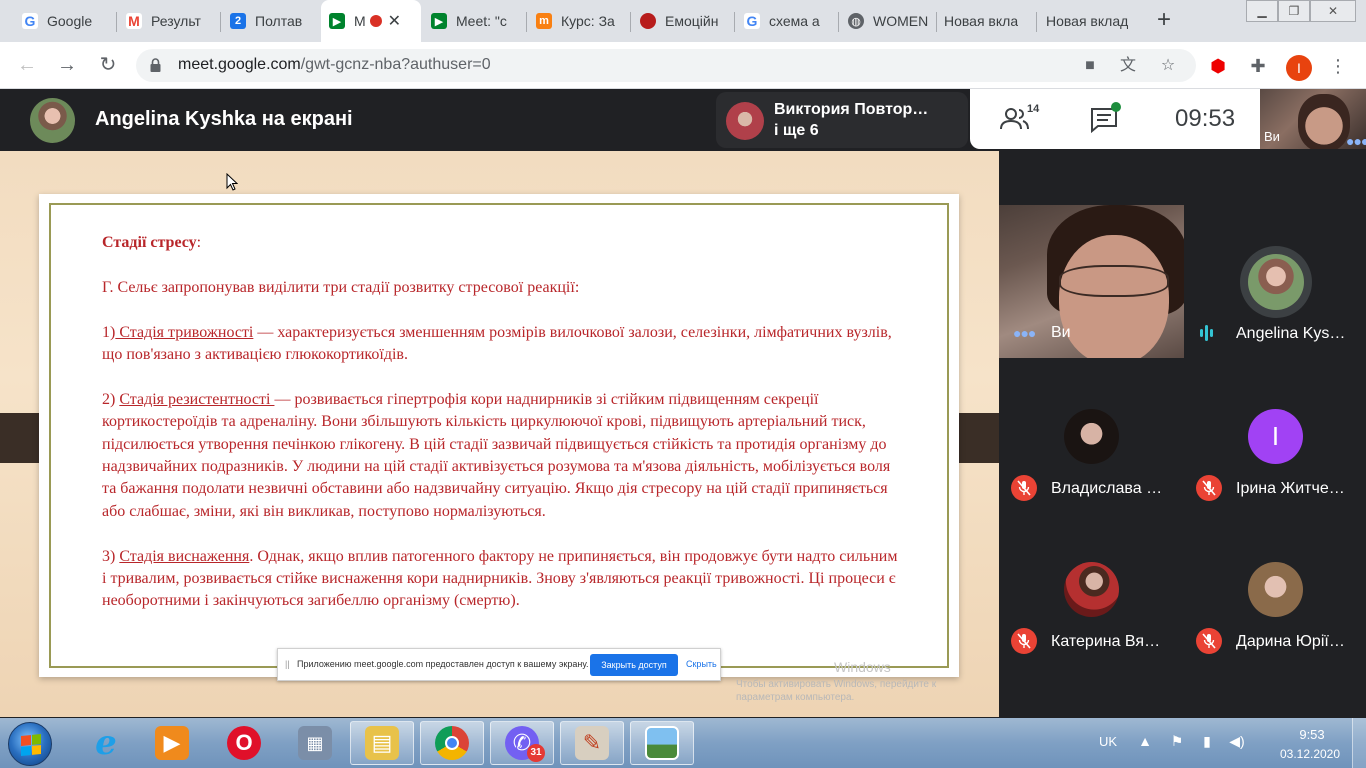 This screenshot has width=1366, height=768. Describe the element at coordinates (1299, 68) in the screenshot. I see `profile-avatar: I` at that location.